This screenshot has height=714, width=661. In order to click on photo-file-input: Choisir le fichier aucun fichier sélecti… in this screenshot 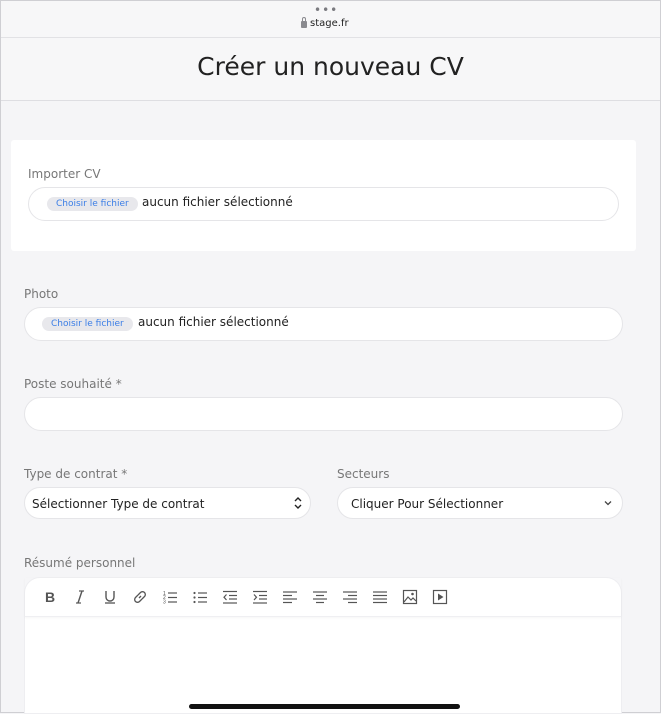, I will do `click(323, 324)`.